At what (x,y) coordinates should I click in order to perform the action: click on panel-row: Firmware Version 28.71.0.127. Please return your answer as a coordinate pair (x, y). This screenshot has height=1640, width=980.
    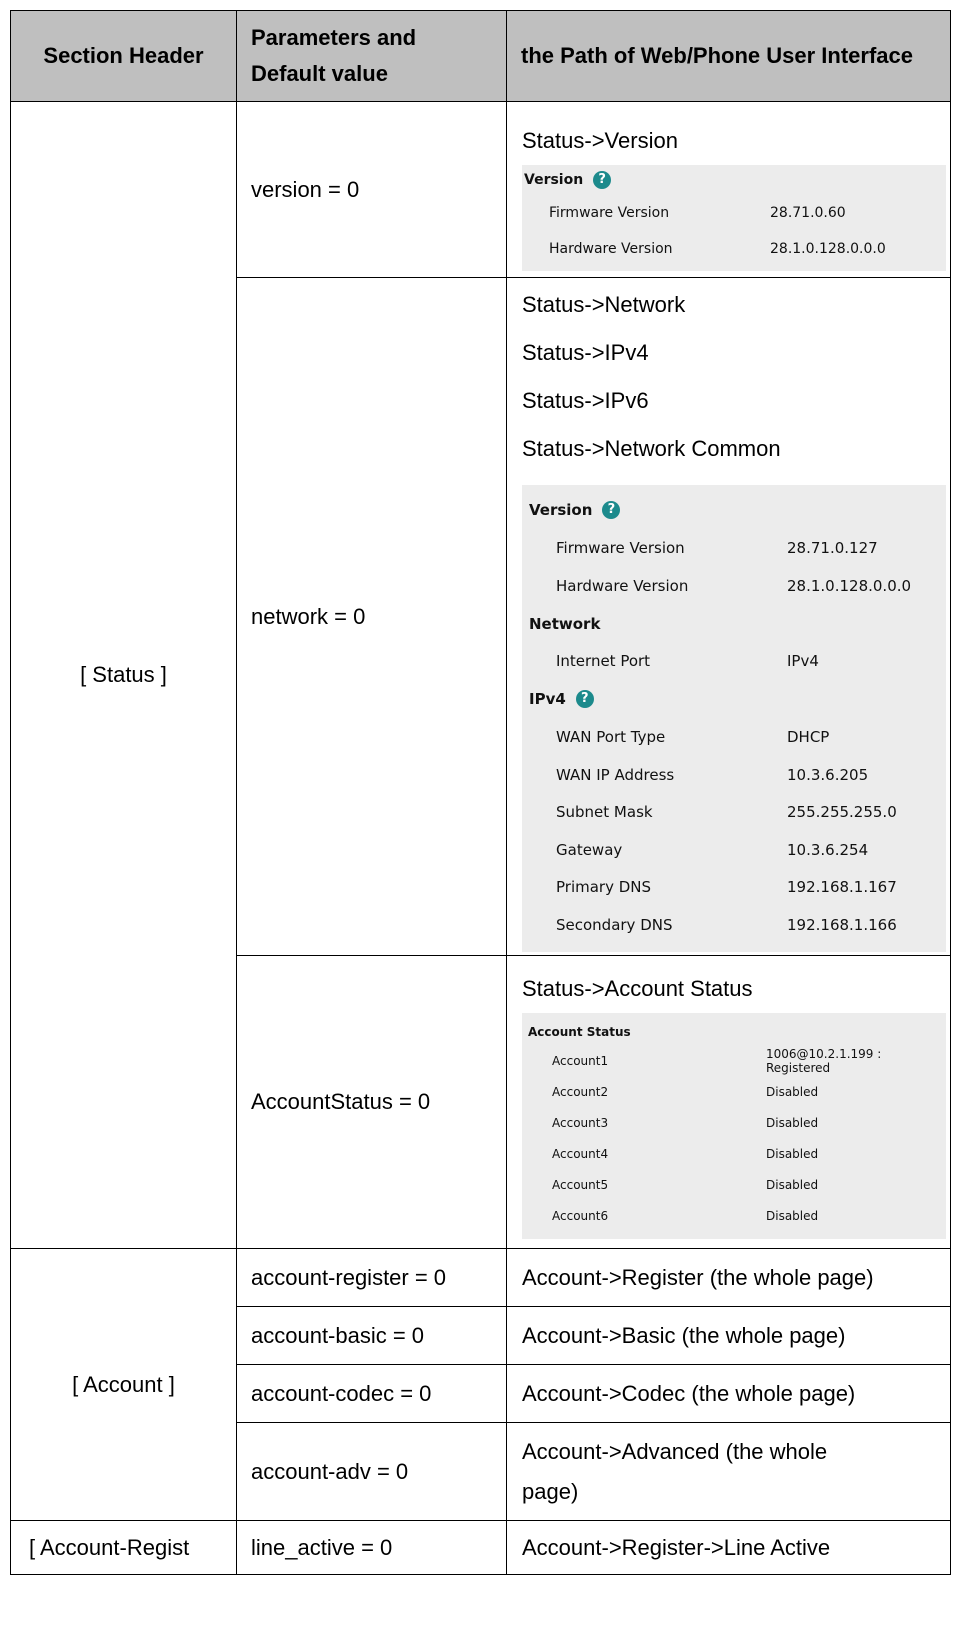
    Looking at the image, I should click on (717, 548).